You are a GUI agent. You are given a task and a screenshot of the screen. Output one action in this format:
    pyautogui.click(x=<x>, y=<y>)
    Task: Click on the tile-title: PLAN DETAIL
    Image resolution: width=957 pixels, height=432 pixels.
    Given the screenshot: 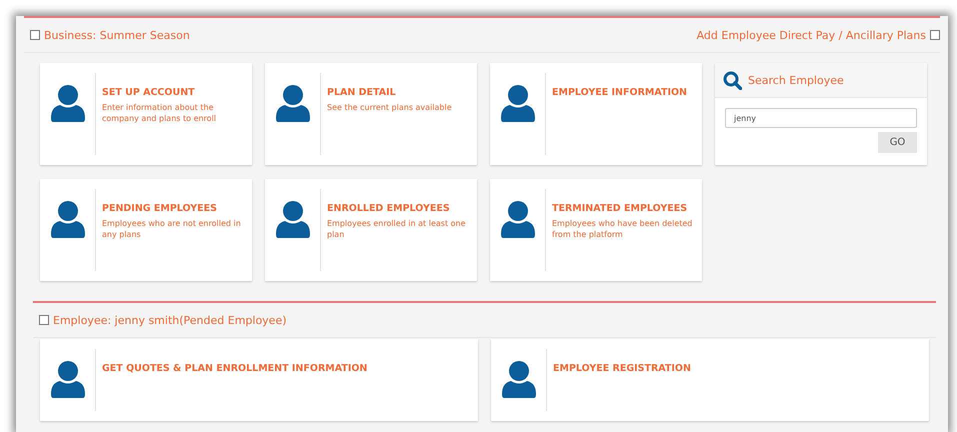 What is the action you would take?
    pyautogui.click(x=362, y=92)
    